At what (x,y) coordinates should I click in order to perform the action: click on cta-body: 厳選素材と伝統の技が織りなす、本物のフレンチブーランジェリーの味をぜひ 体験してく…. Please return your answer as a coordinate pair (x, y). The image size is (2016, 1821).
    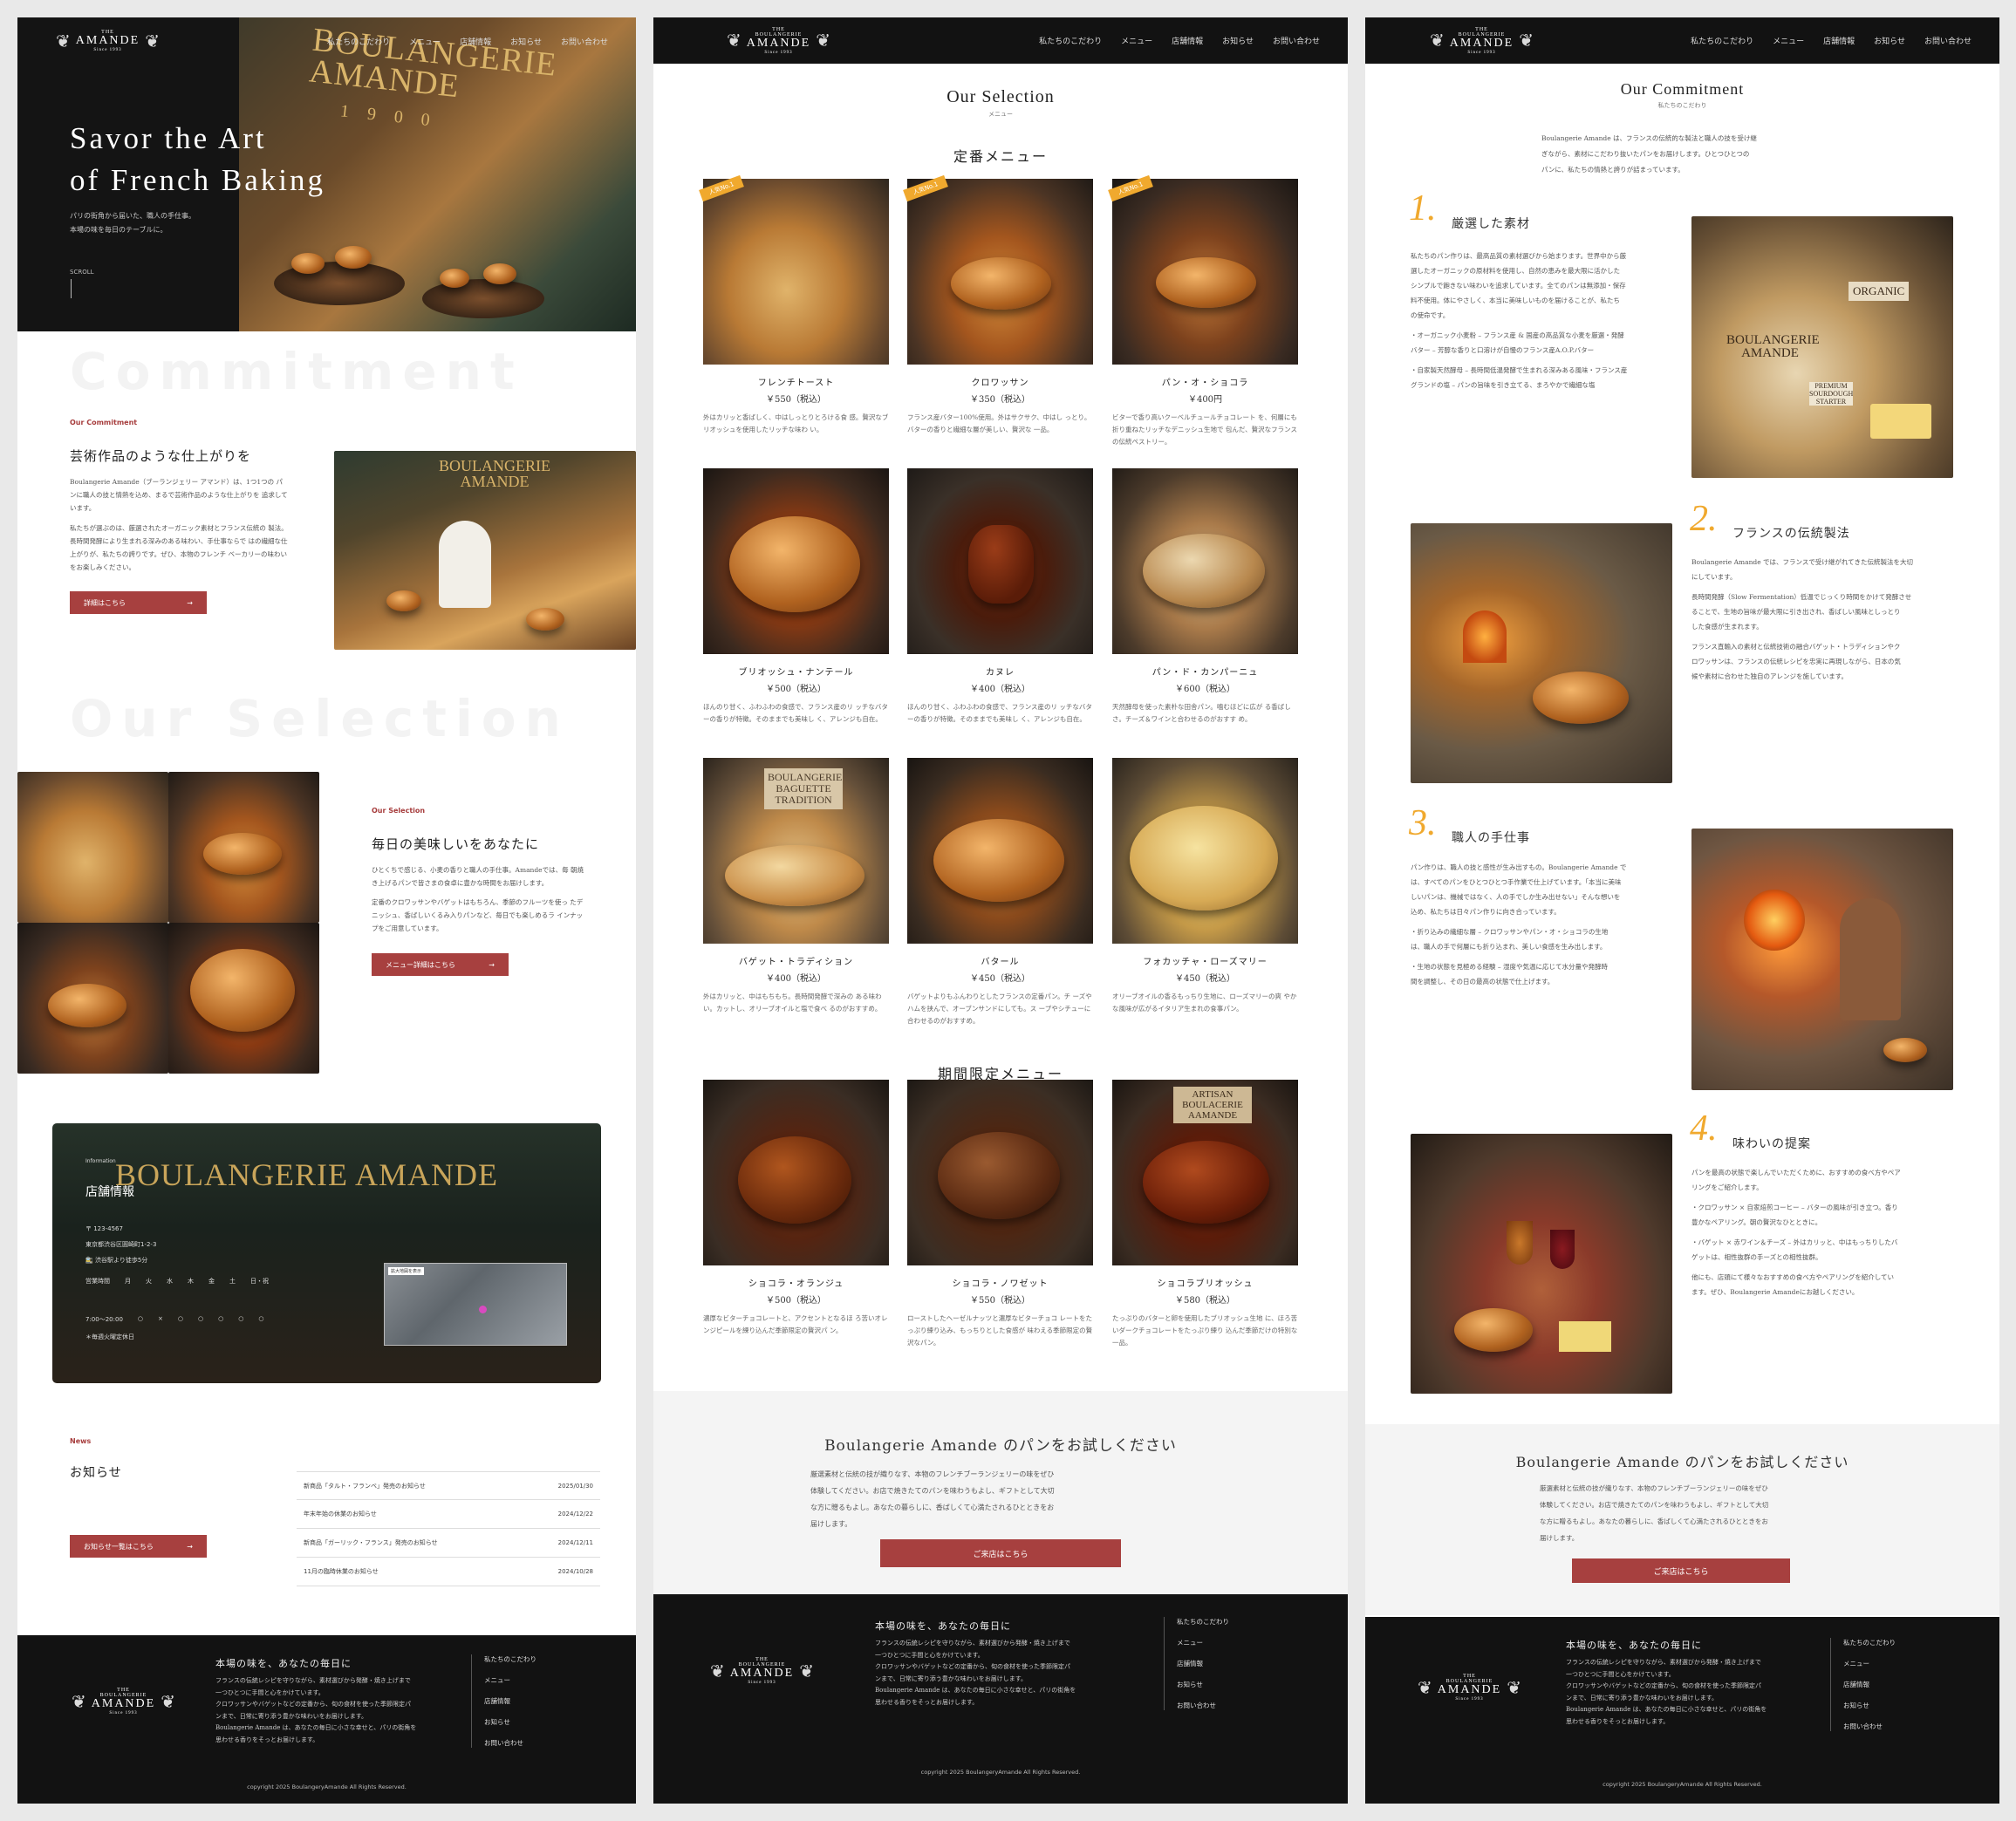
    Looking at the image, I should click on (933, 1499).